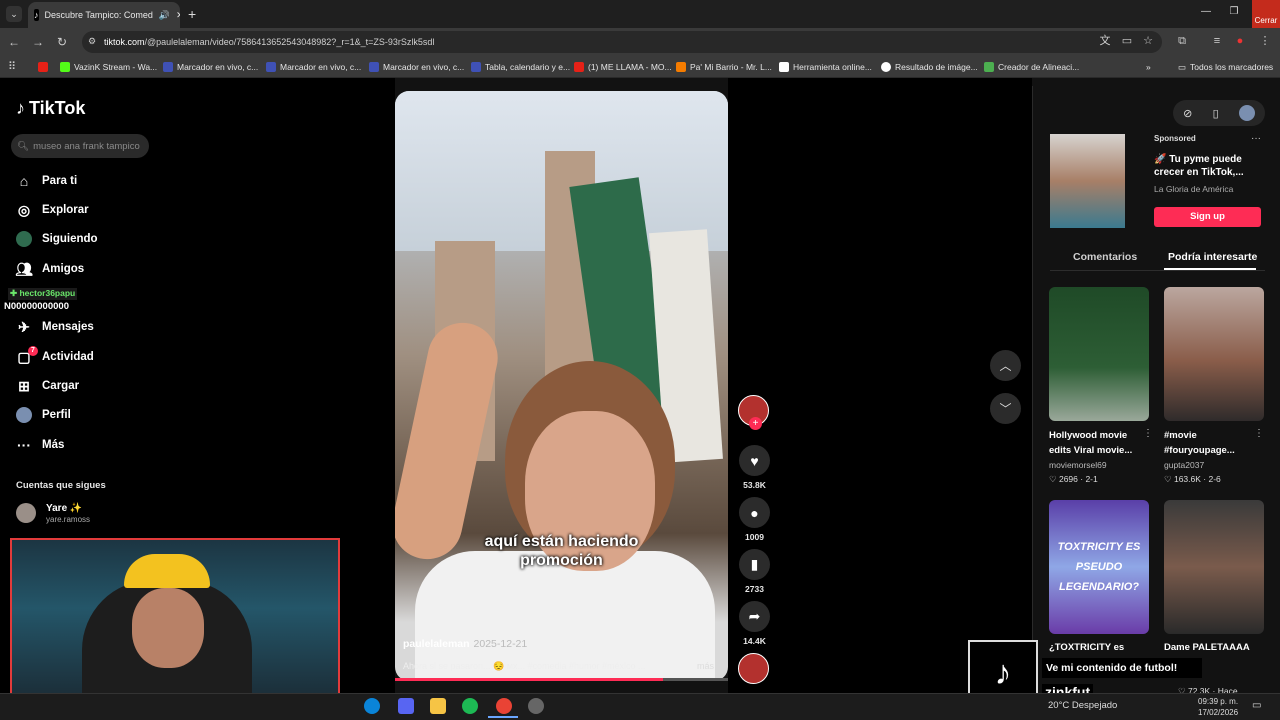 Image resolution: width=1280 pixels, height=720 pixels. I want to click on follow-plus-icon: +, so click(755, 423).